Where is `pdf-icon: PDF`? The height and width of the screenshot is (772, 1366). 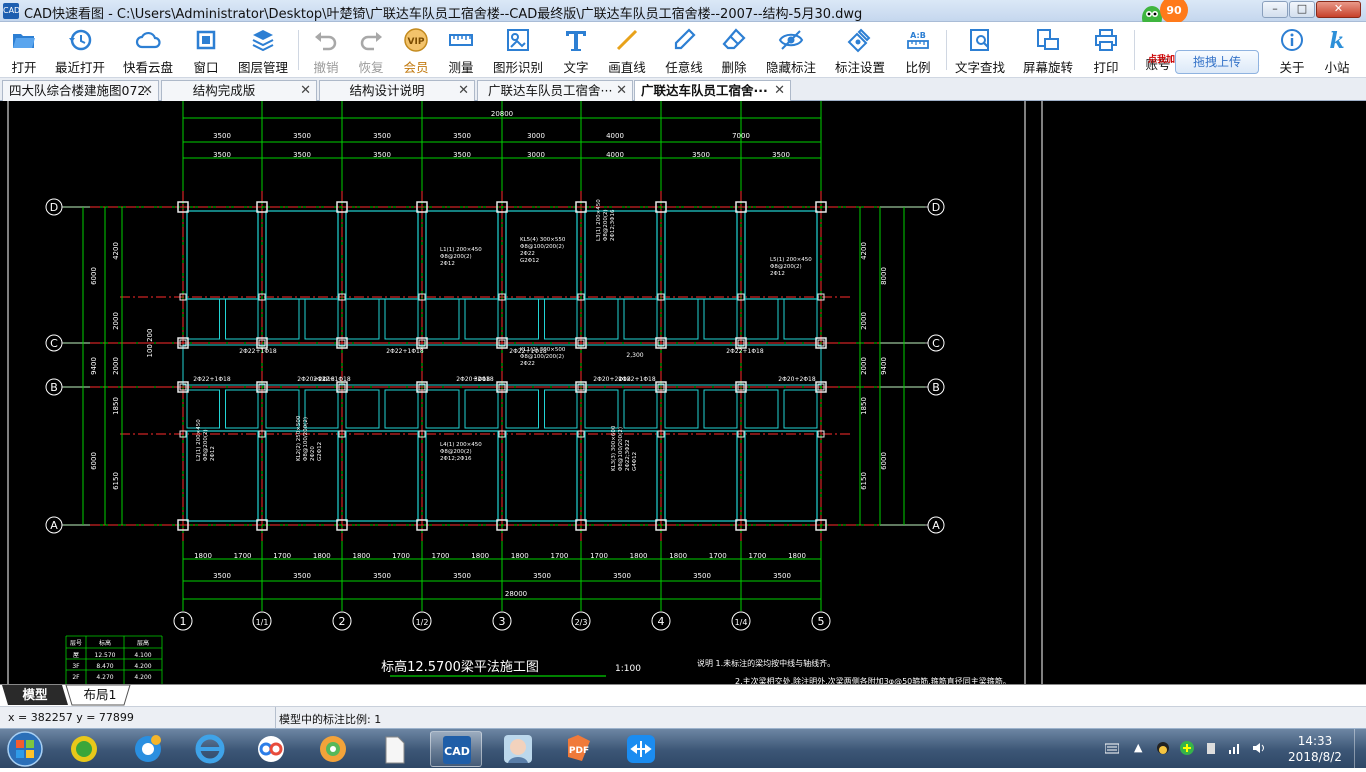
pdf-icon: PDF is located at coordinates (580, 749).